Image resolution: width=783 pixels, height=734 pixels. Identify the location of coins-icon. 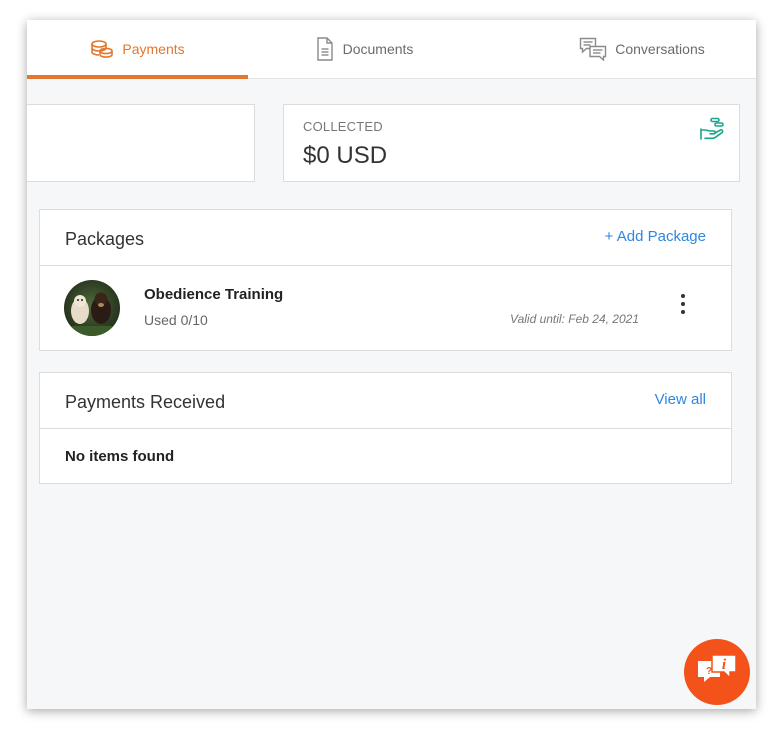
(102, 49).